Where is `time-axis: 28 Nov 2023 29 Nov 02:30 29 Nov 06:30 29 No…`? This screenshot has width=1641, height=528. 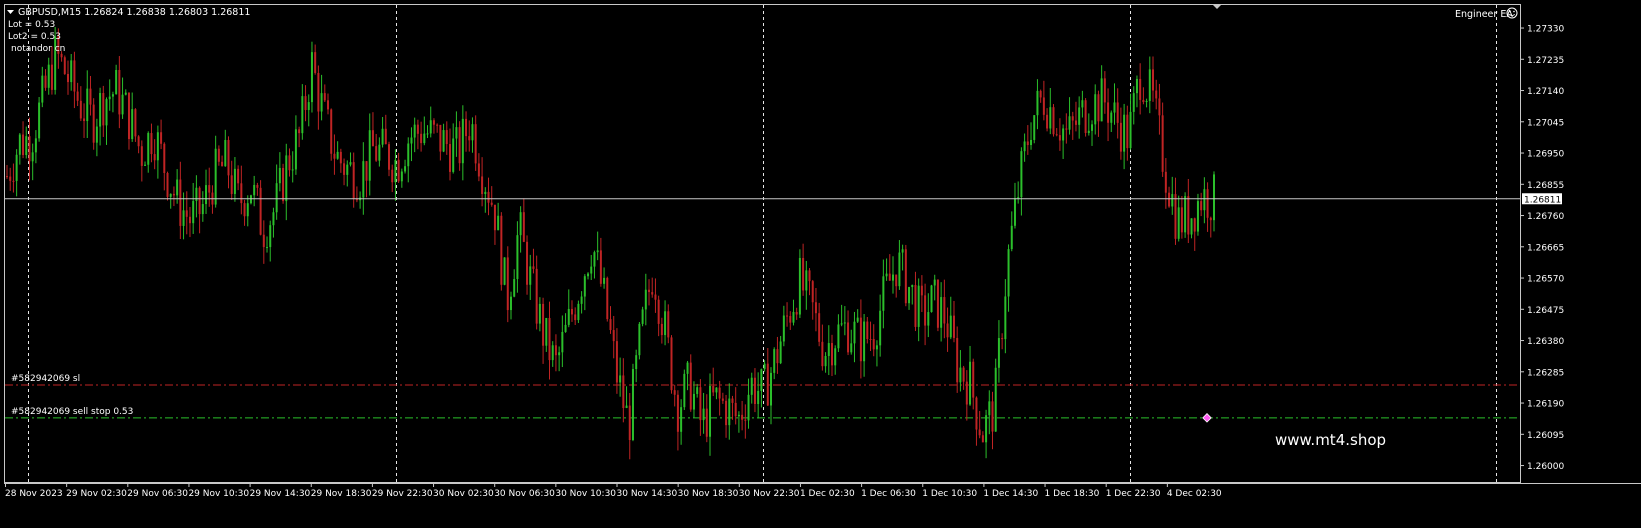
time-axis: 28 Nov 2023 29 Nov 02:30 29 Nov 06:30 29 No… is located at coordinates (613, 491).